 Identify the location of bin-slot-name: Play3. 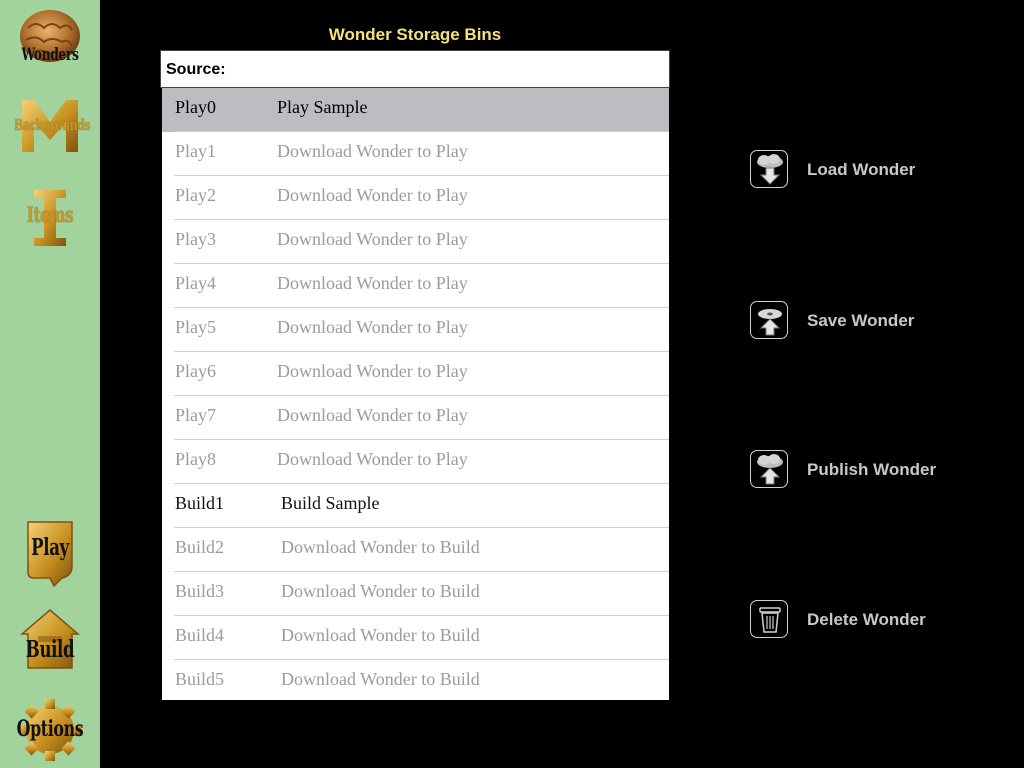
(196, 239).